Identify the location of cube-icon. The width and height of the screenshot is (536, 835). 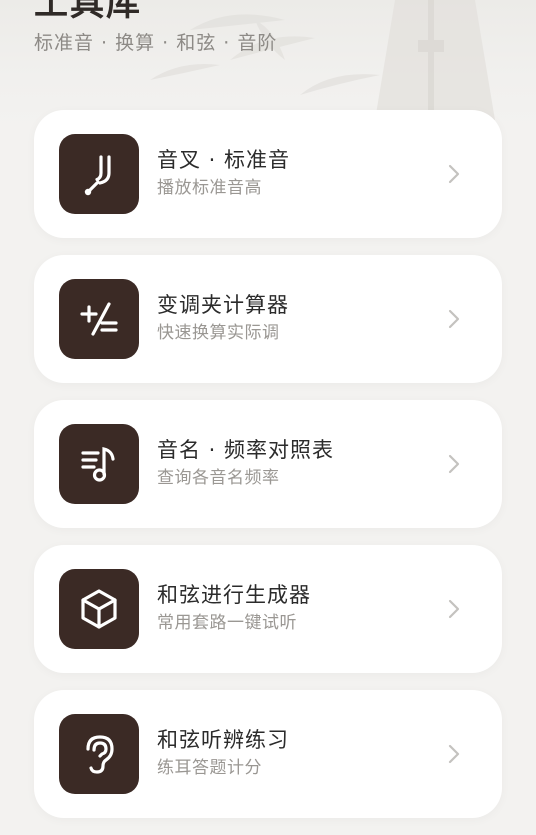
(99, 609).